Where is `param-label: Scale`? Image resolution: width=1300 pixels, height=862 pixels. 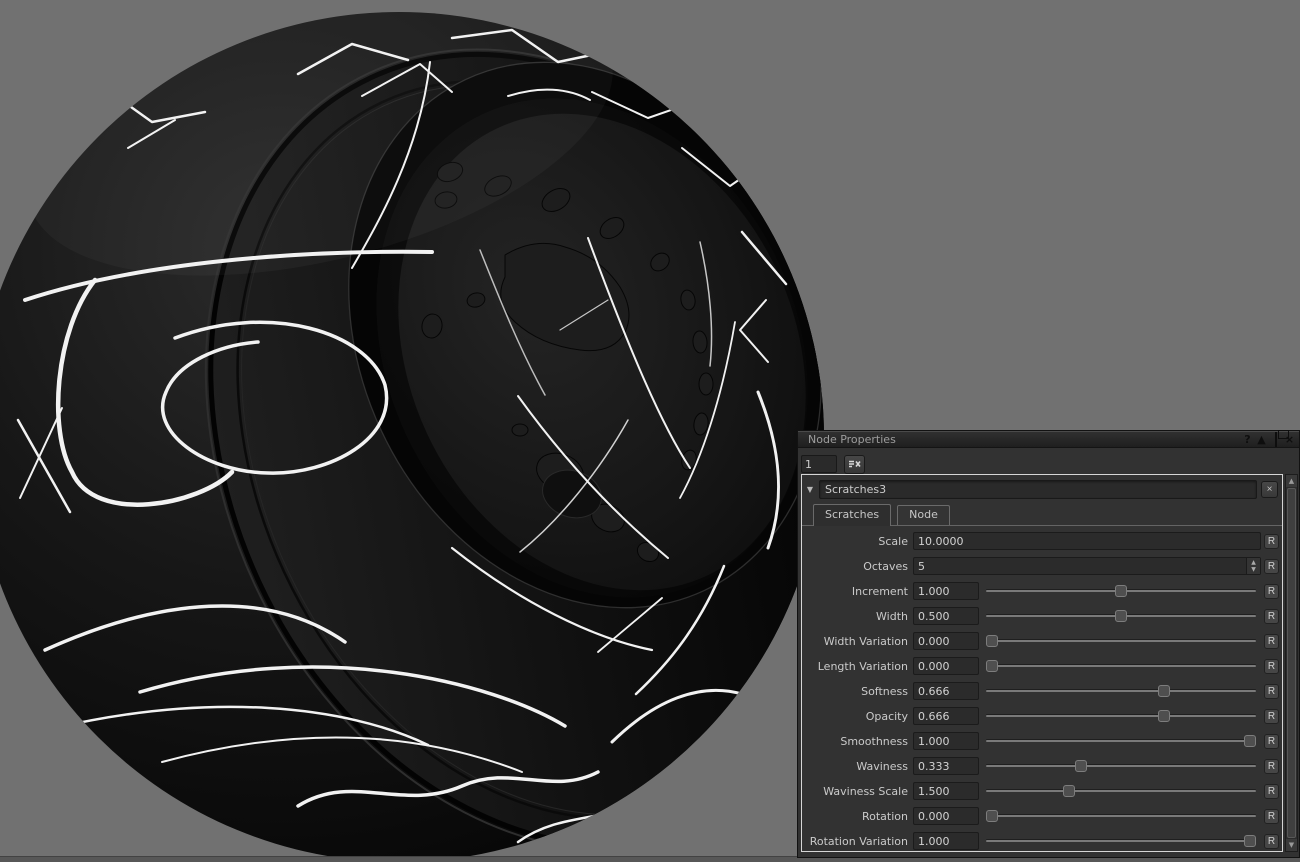
param-label: Scale is located at coordinates (893, 541).